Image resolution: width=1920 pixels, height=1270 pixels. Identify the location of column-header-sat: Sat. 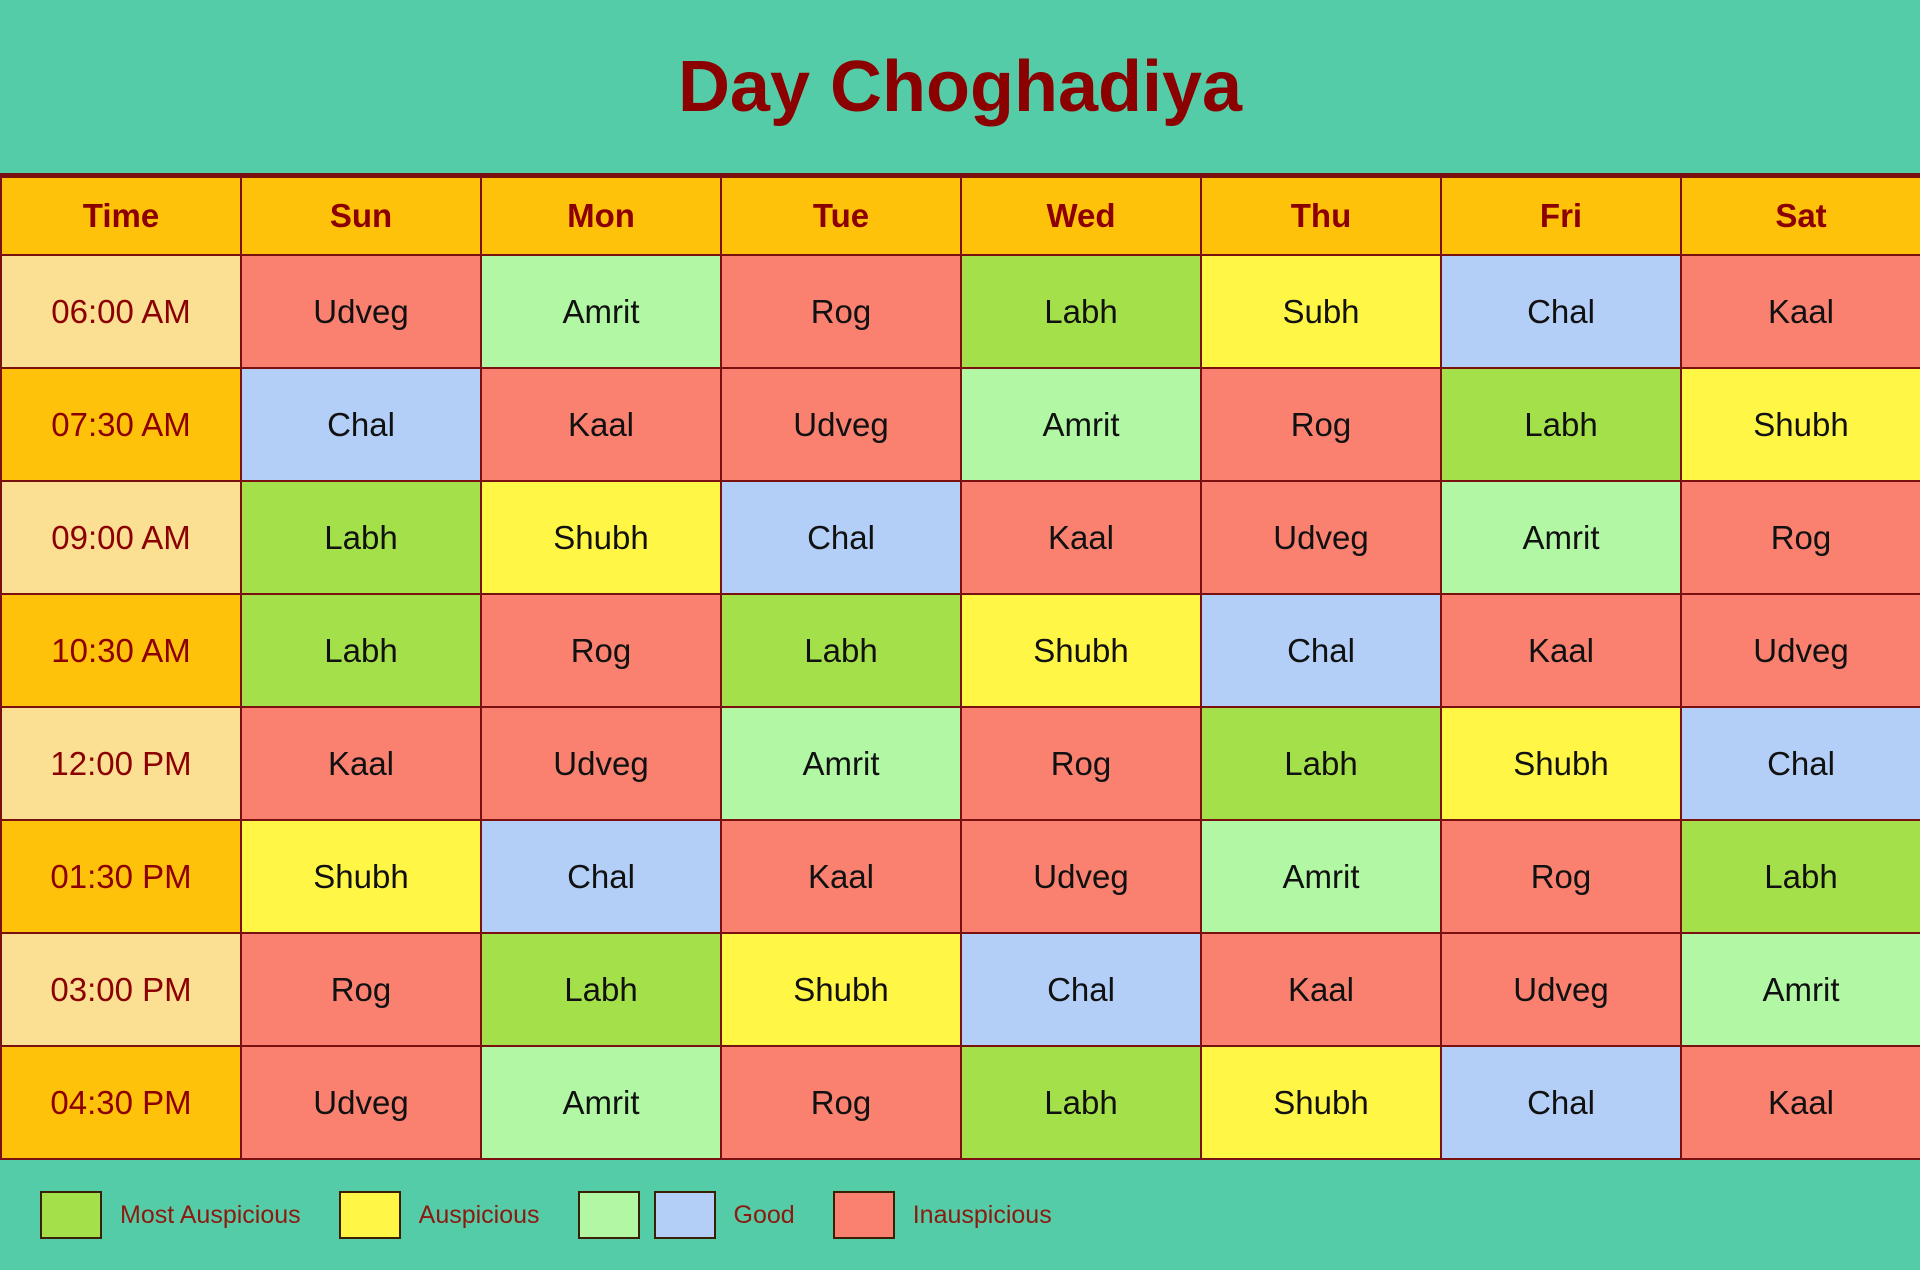
(1800, 216).